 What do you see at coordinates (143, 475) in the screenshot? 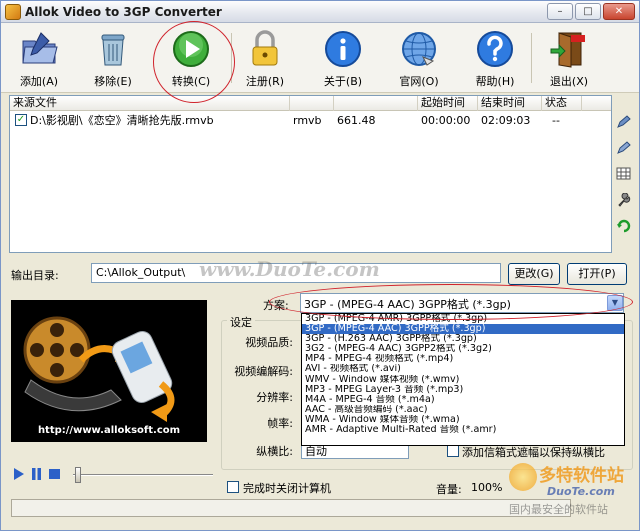
I see `seek-track` at bounding box center [143, 475].